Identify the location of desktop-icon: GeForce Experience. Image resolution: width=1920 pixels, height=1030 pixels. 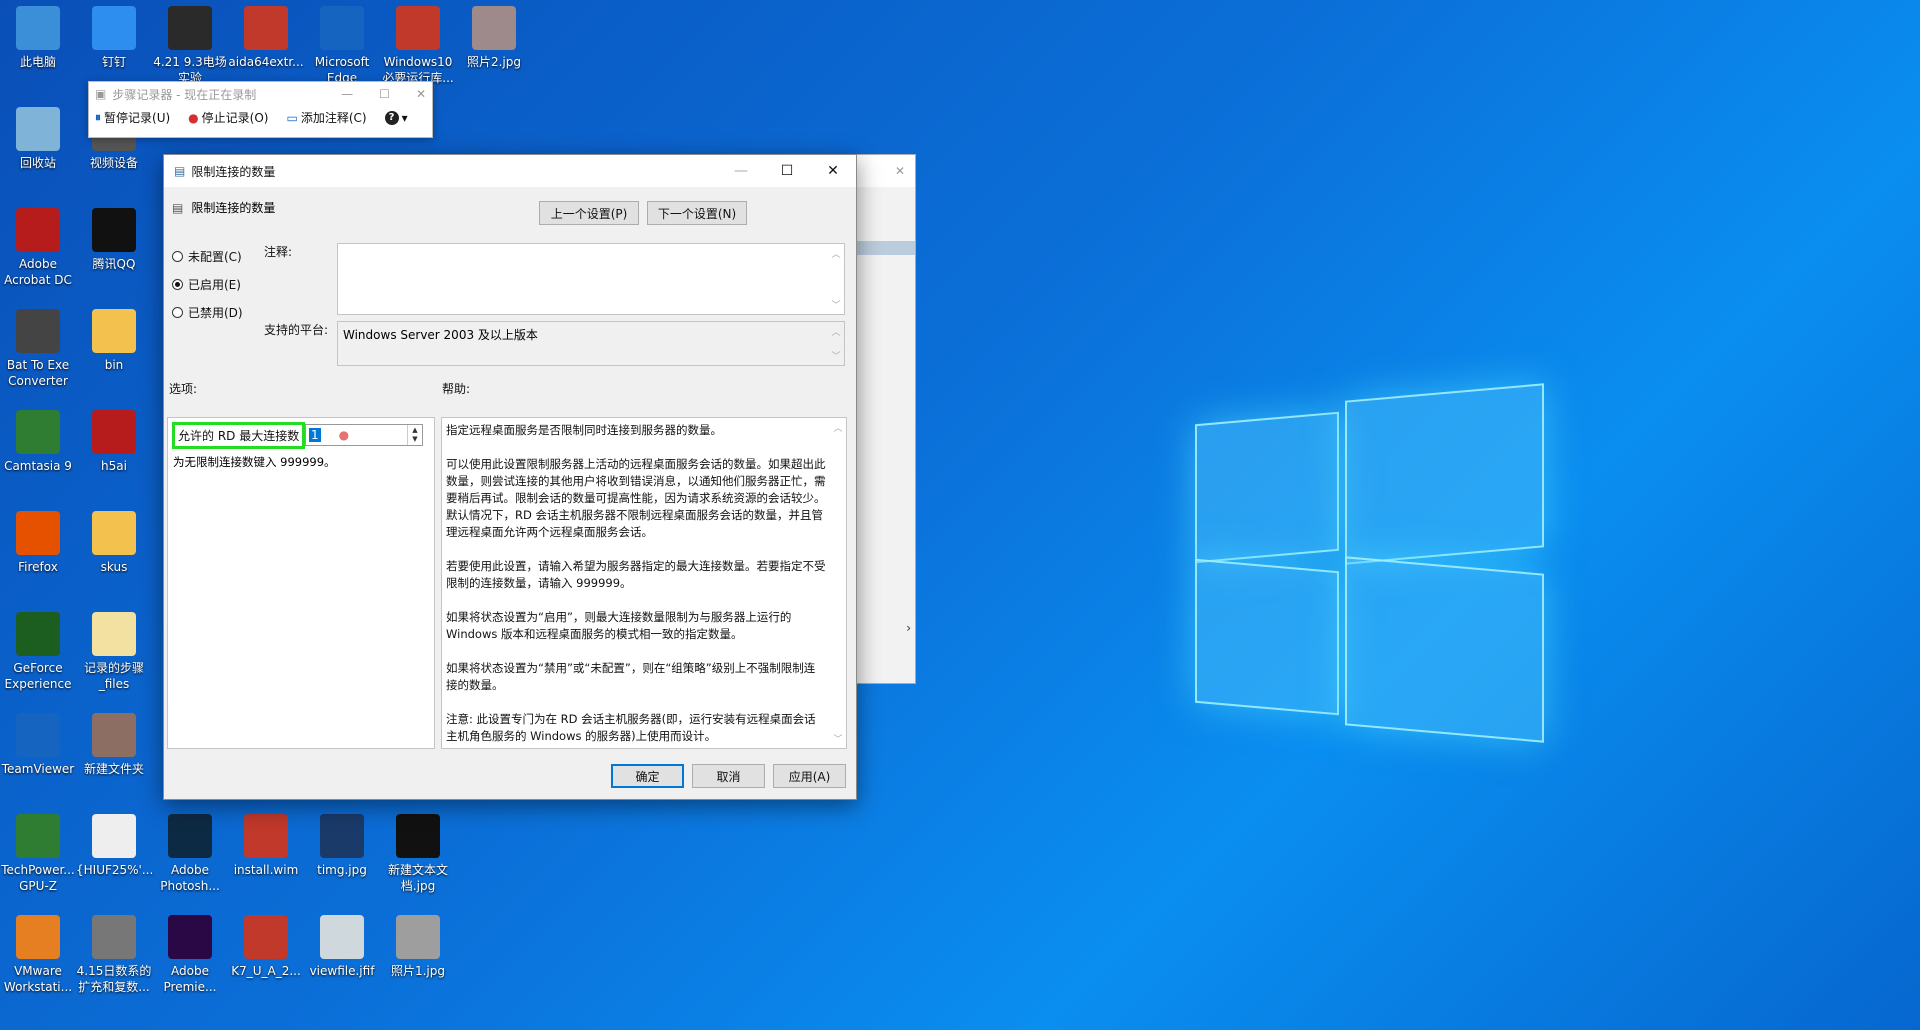
(38, 652).